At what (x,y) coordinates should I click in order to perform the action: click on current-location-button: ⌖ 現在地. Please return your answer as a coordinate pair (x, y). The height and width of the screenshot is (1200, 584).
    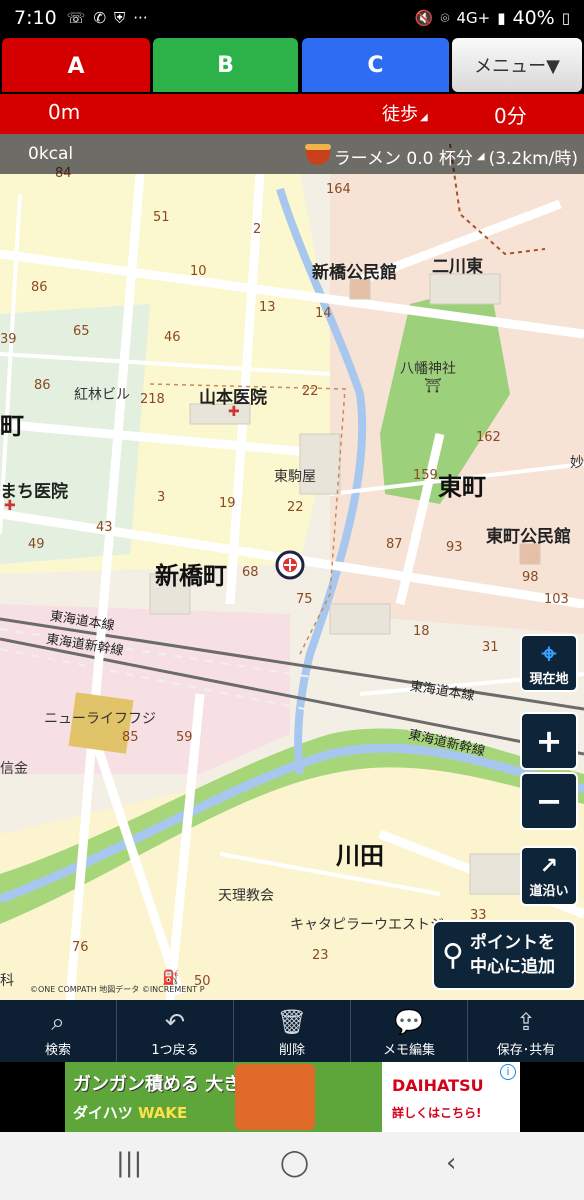
    Looking at the image, I should click on (549, 663).